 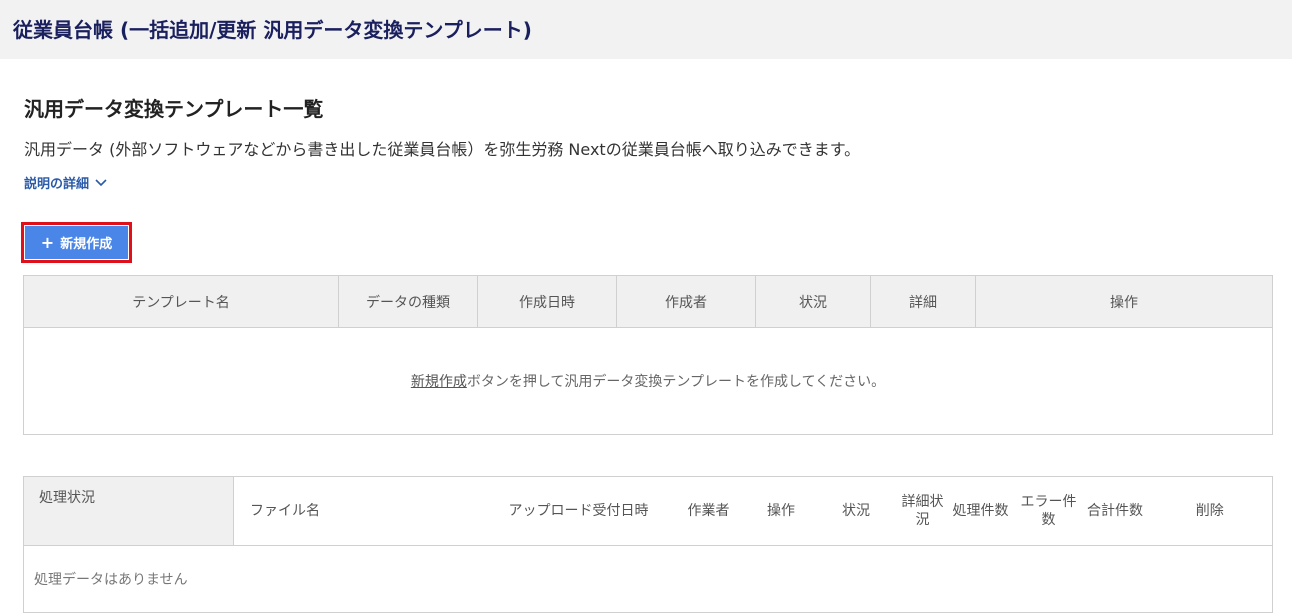 I want to click on column-header-upload-time: アップロード受付日時, so click(x=578, y=511).